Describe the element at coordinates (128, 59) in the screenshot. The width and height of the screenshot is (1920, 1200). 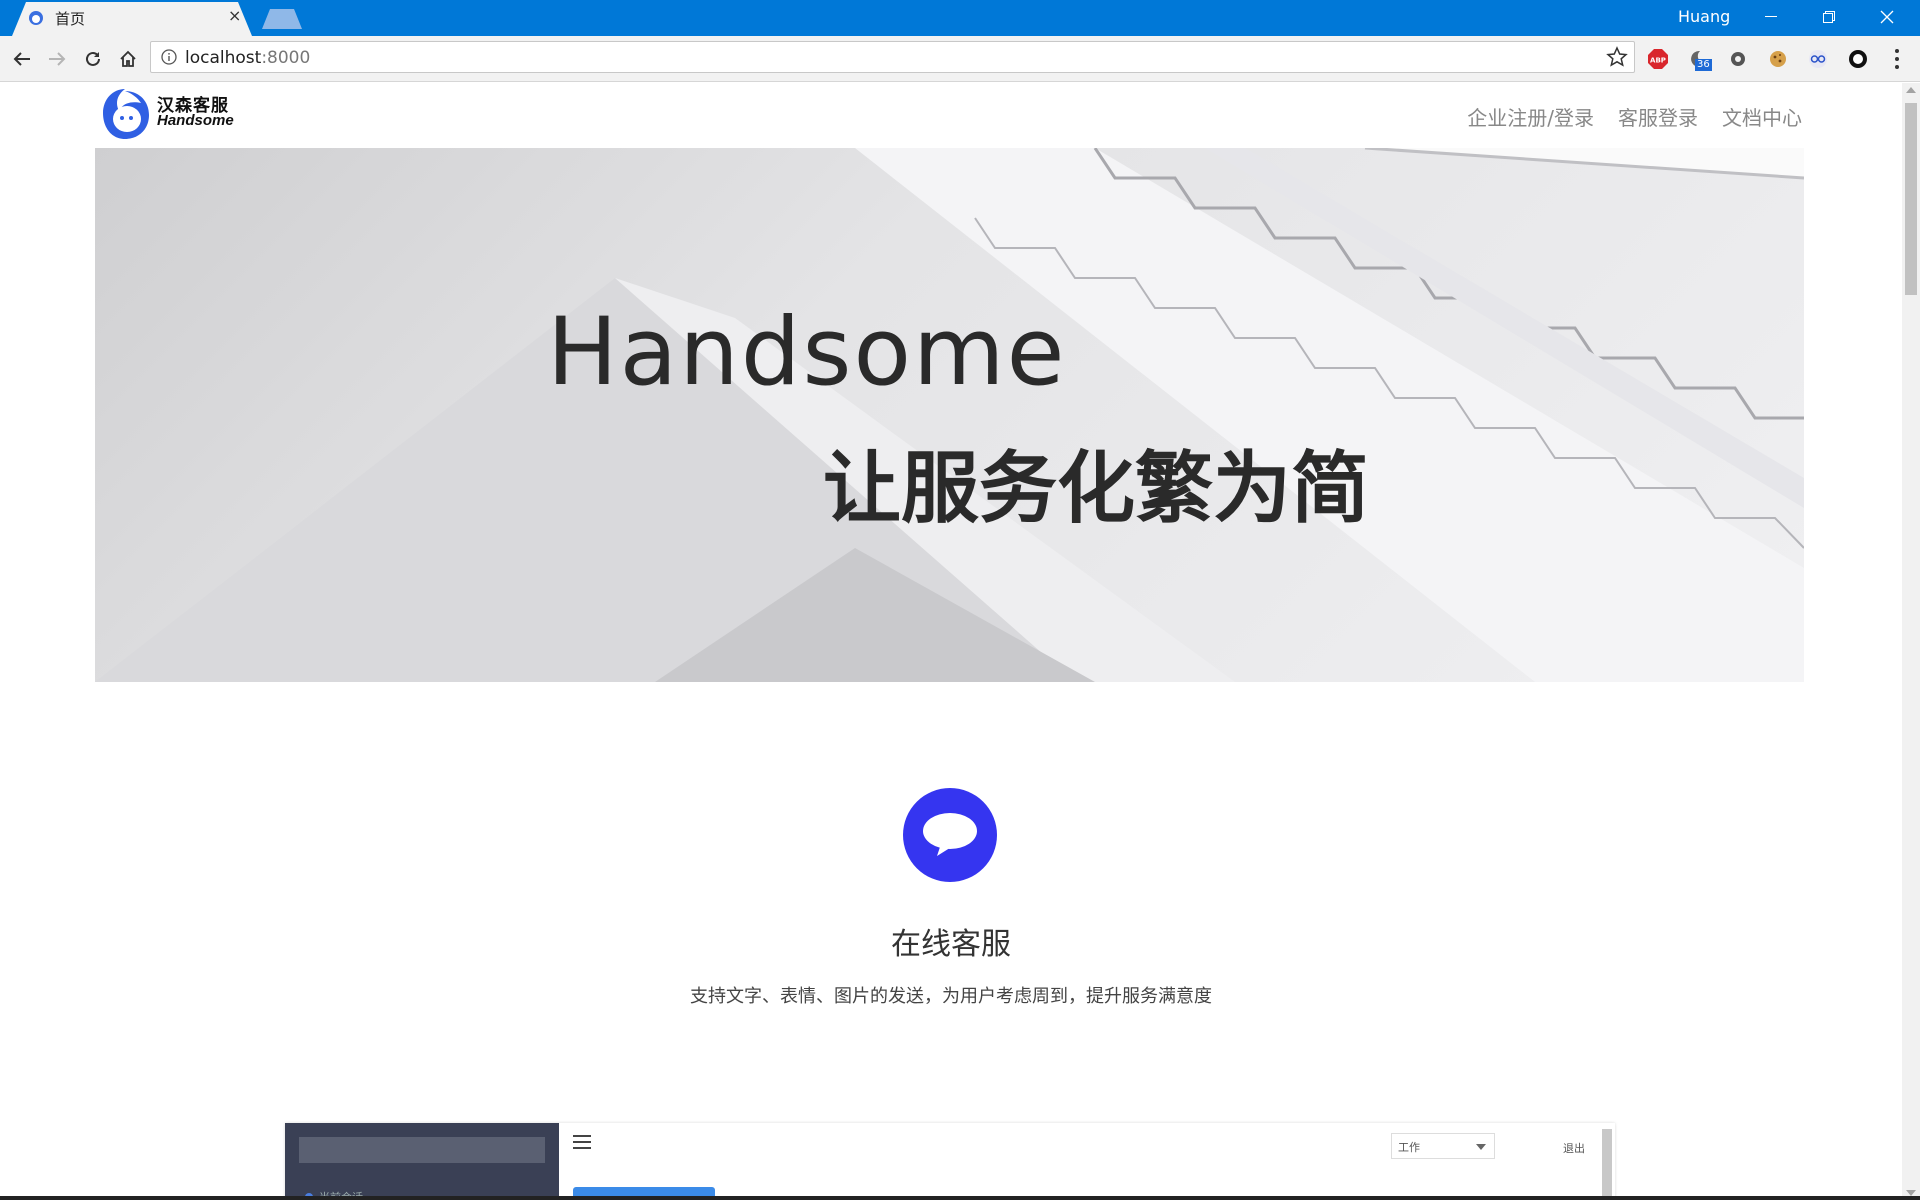
I see `home-icon` at that location.